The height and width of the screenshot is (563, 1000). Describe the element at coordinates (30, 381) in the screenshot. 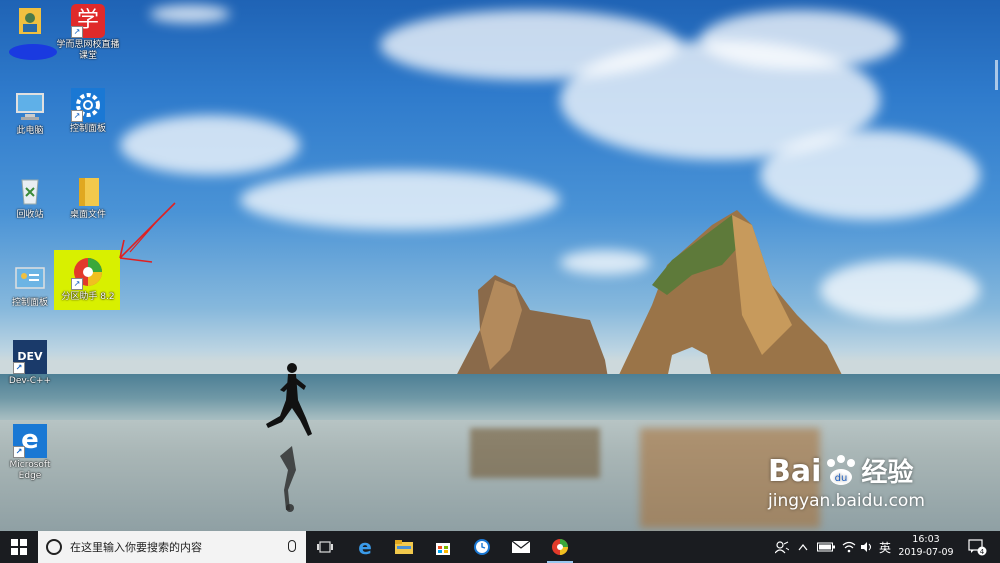

I see `desktop-icon-label: Dev-C++` at that location.